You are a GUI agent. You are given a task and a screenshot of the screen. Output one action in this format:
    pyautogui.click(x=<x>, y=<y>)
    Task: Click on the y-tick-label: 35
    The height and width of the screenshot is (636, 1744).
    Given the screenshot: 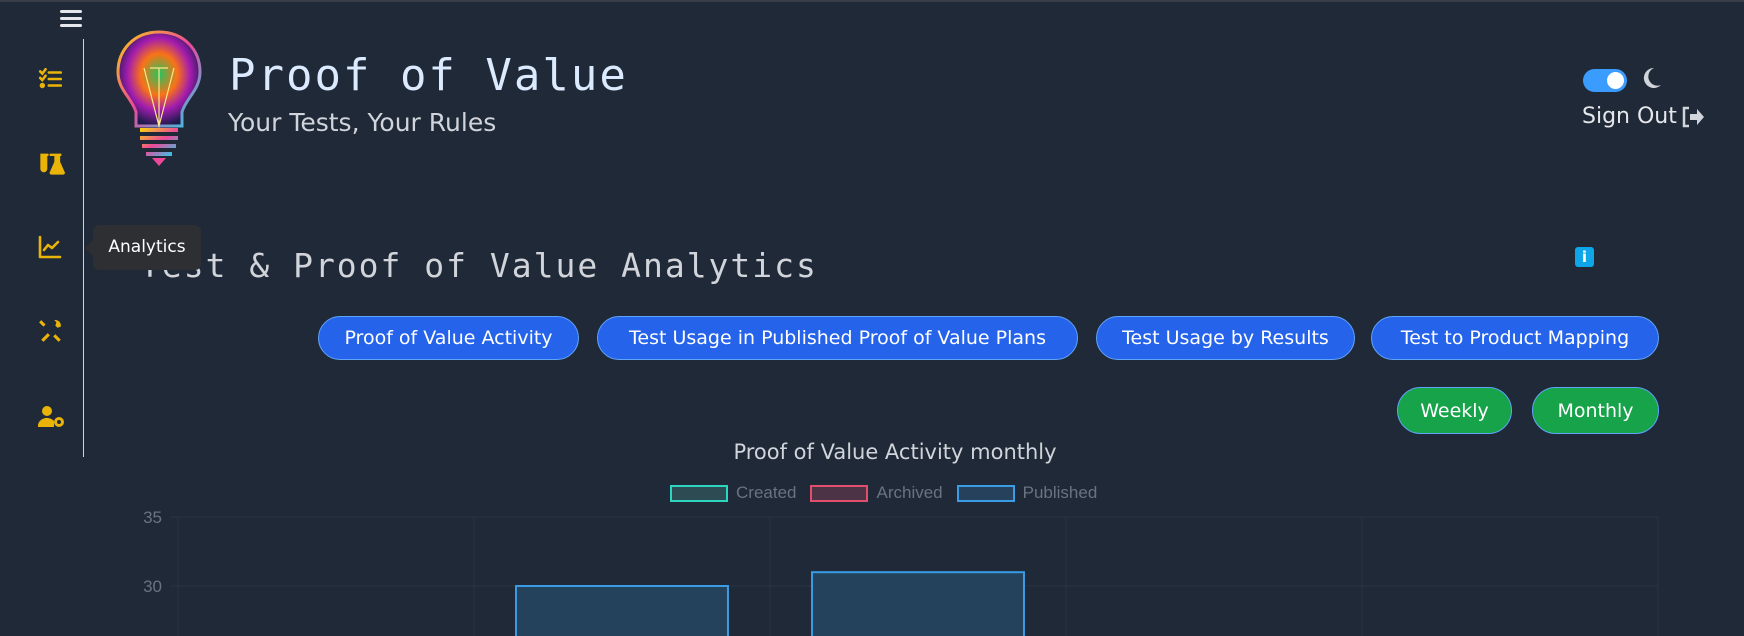 What is the action you would take?
    pyautogui.click(x=152, y=517)
    